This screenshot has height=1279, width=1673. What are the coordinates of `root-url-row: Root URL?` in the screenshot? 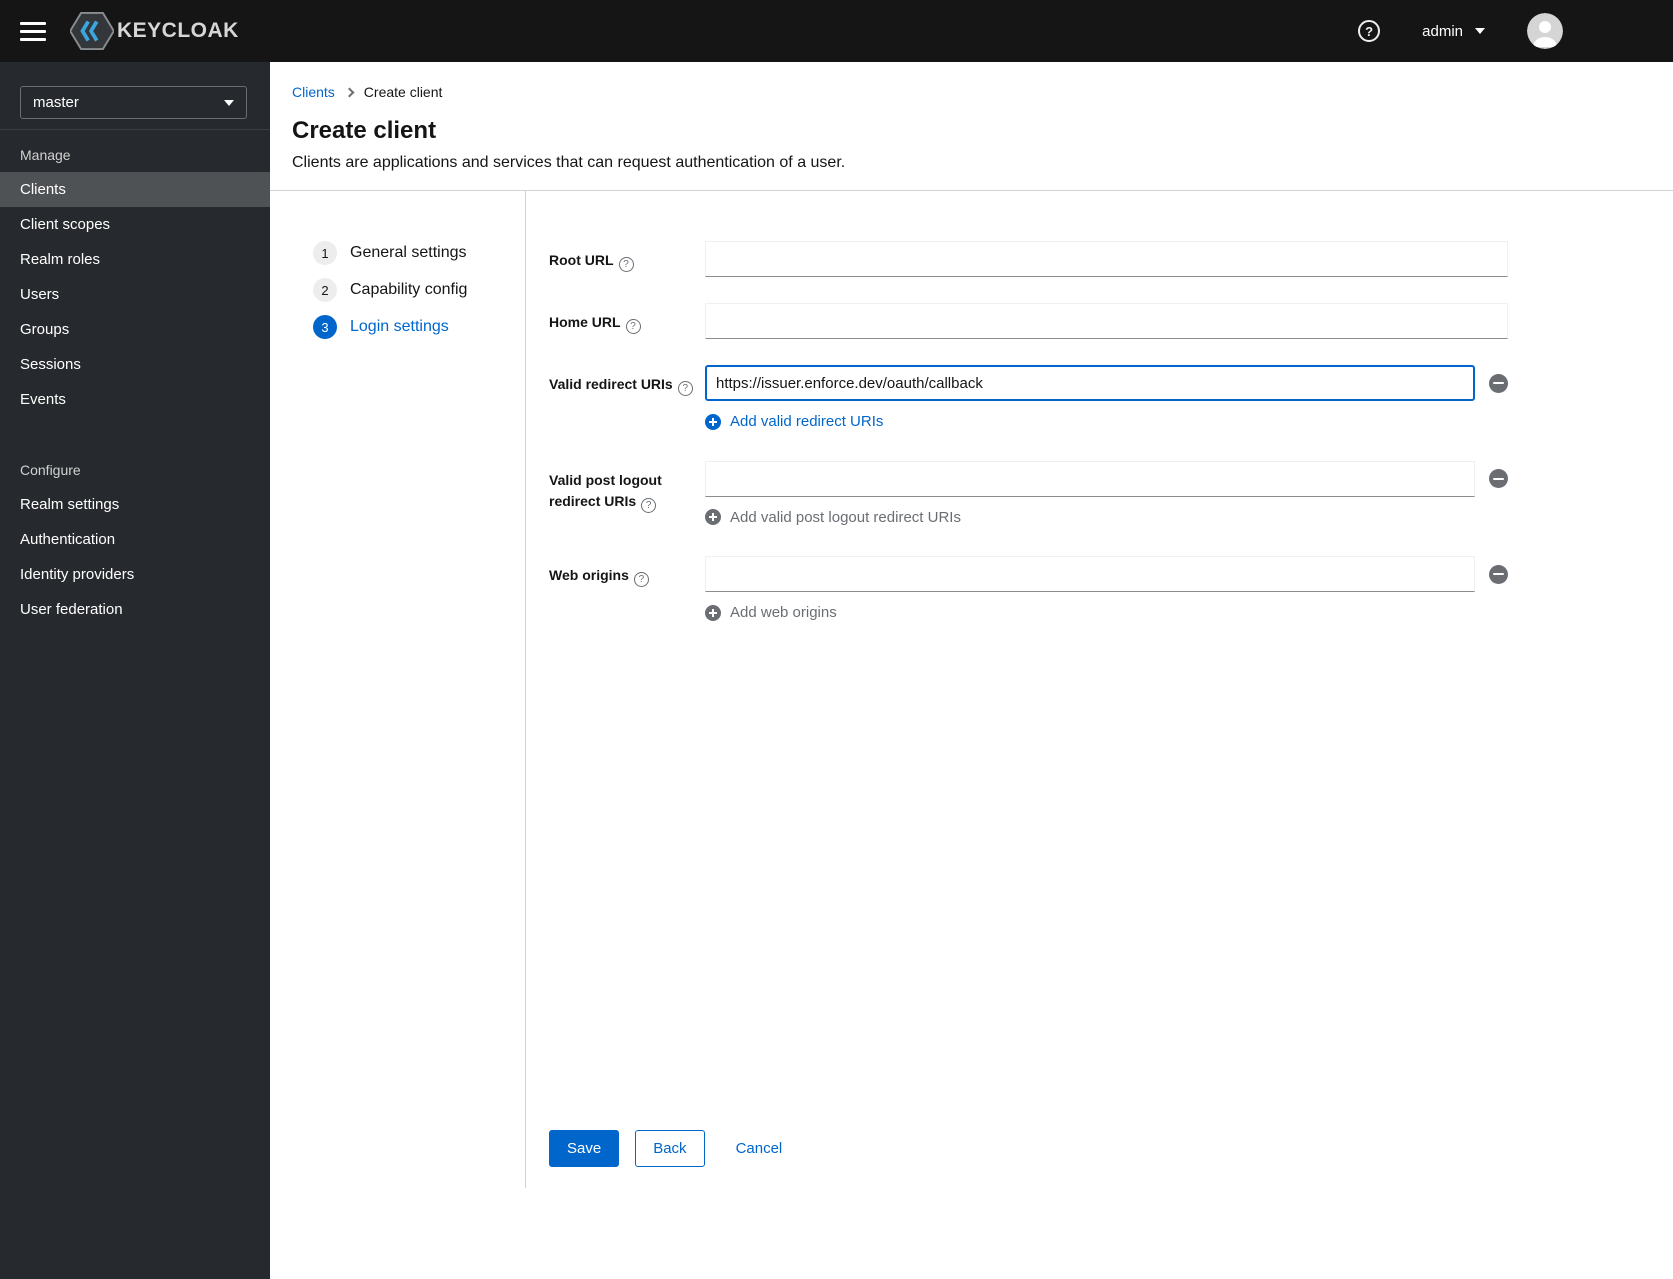 It's located at (1028, 259).